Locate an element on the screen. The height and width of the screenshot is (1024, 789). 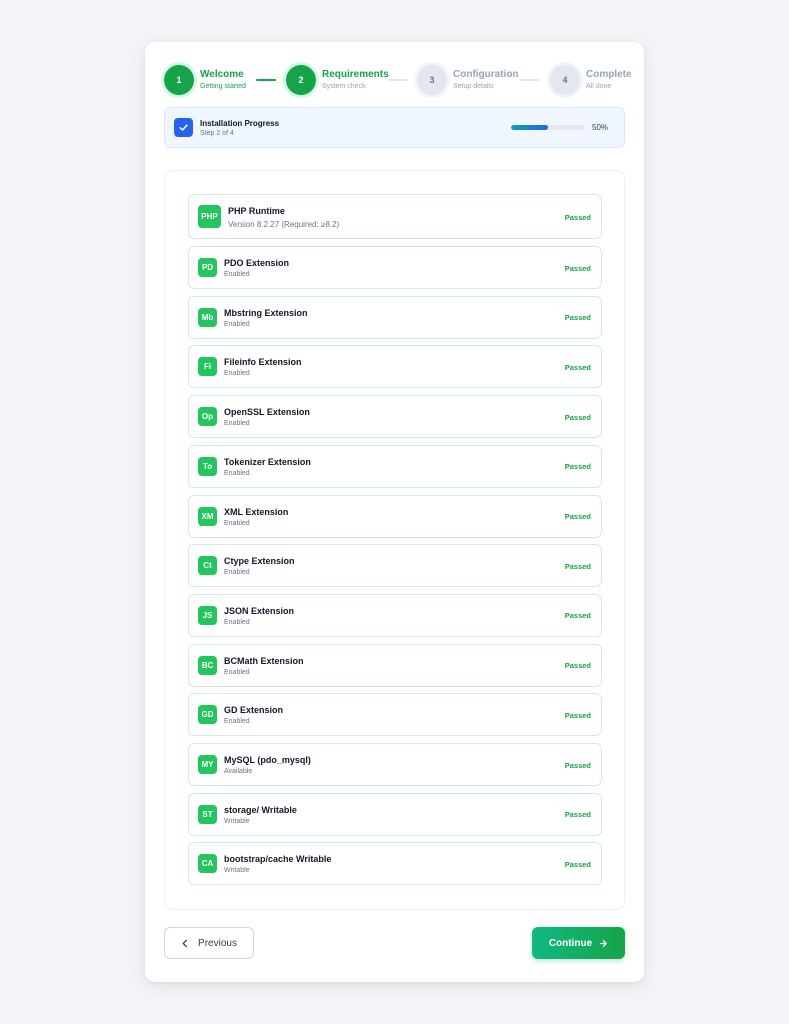
step-complete: 4 Complete All done is located at coordinates (591, 80).